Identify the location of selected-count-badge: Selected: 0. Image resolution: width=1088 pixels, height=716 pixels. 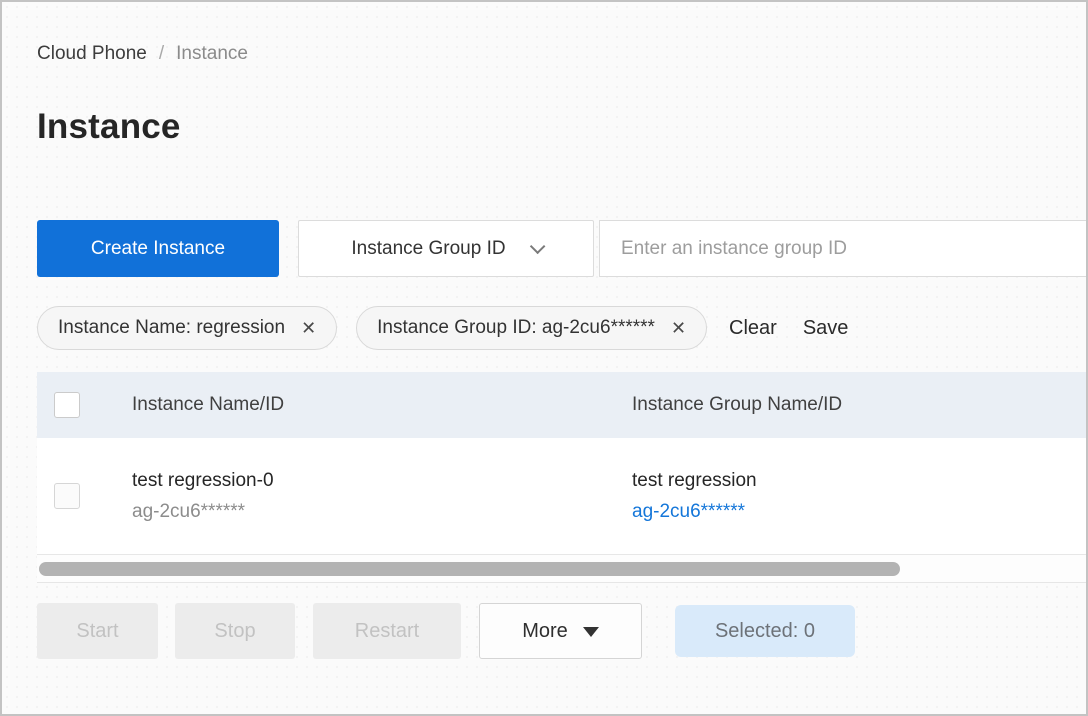
(765, 631).